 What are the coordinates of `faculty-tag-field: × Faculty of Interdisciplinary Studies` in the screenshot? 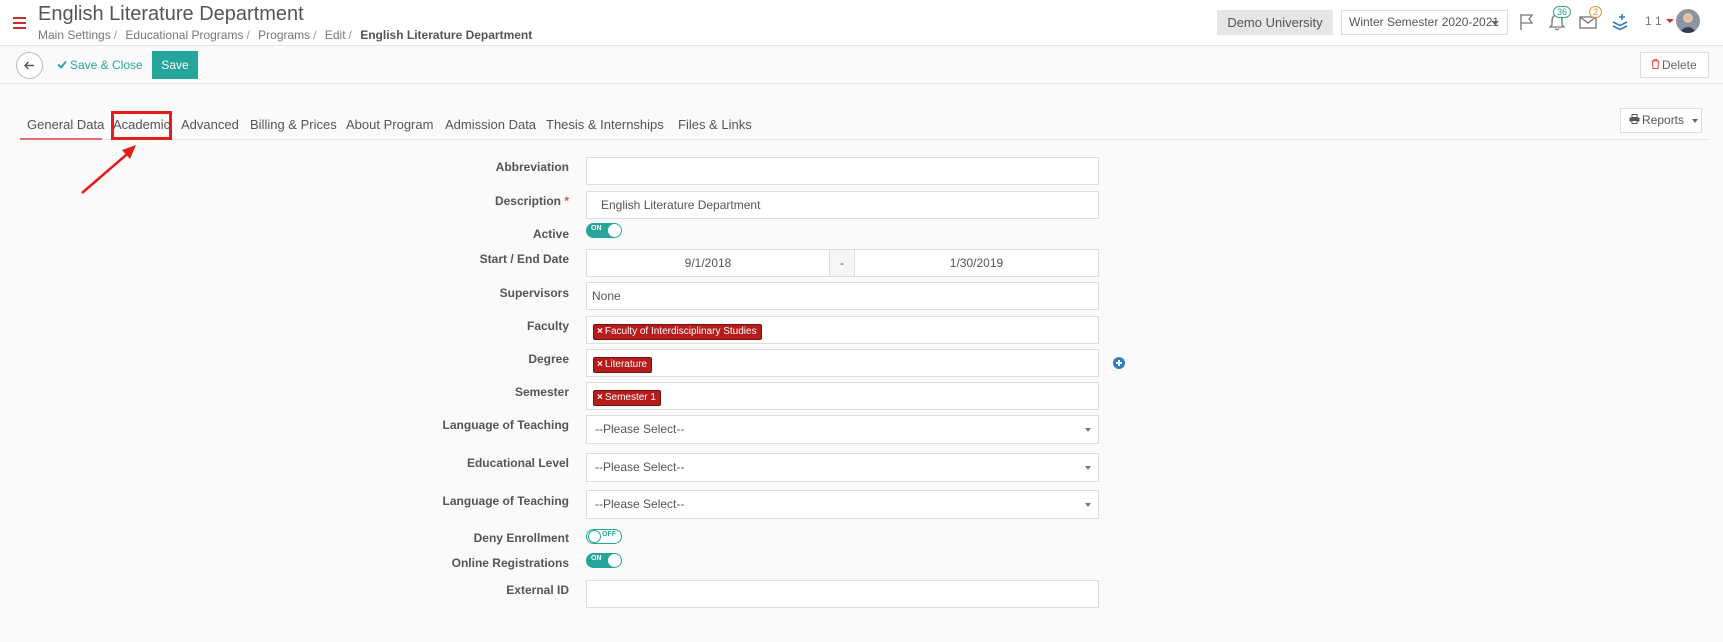 It's located at (842, 330).